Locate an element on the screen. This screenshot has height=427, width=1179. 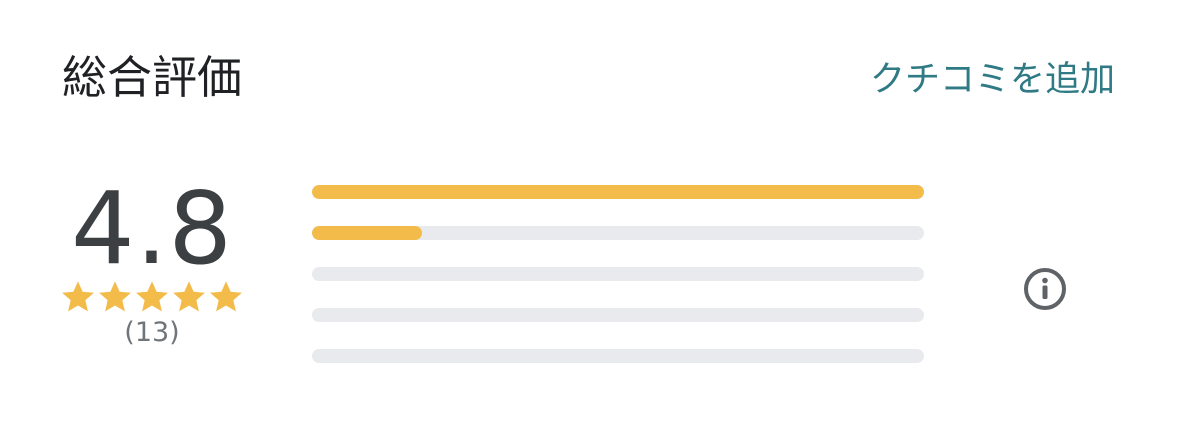
rating-bar-3-star is located at coordinates (618, 274).